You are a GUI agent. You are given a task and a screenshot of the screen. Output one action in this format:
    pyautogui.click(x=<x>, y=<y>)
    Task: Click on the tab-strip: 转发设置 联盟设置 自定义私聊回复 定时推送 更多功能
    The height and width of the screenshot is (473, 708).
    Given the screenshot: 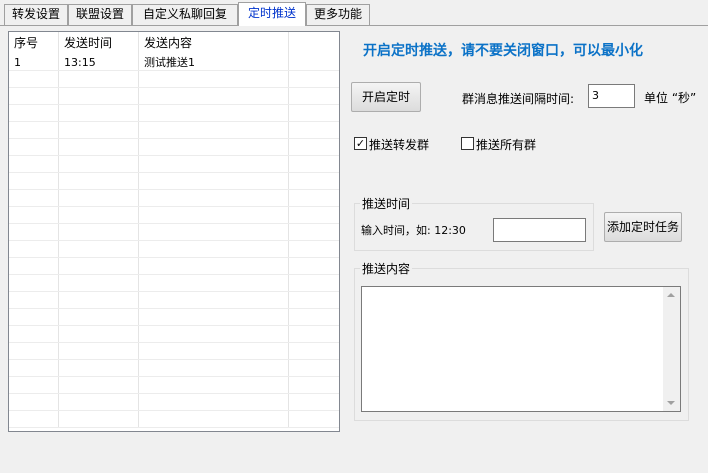 What is the action you would take?
    pyautogui.click(x=354, y=13)
    